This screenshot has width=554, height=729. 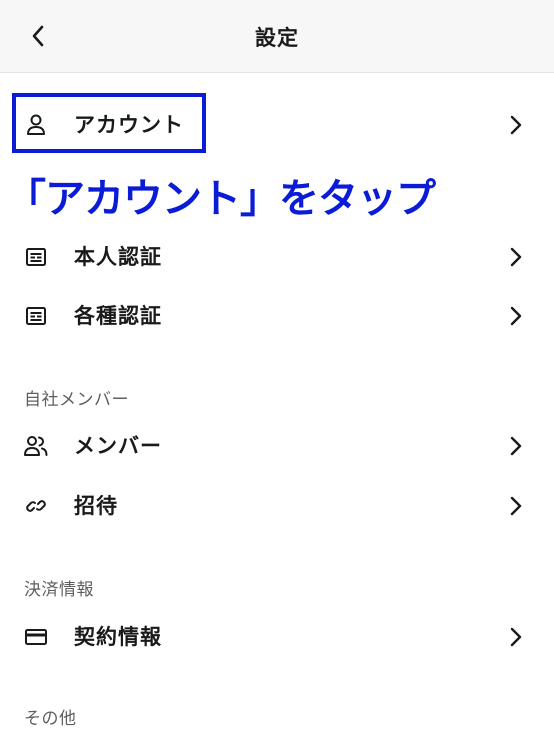 What do you see at coordinates (50, 719) in the screenshot?
I see `section-heading-other: その他` at bounding box center [50, 719].